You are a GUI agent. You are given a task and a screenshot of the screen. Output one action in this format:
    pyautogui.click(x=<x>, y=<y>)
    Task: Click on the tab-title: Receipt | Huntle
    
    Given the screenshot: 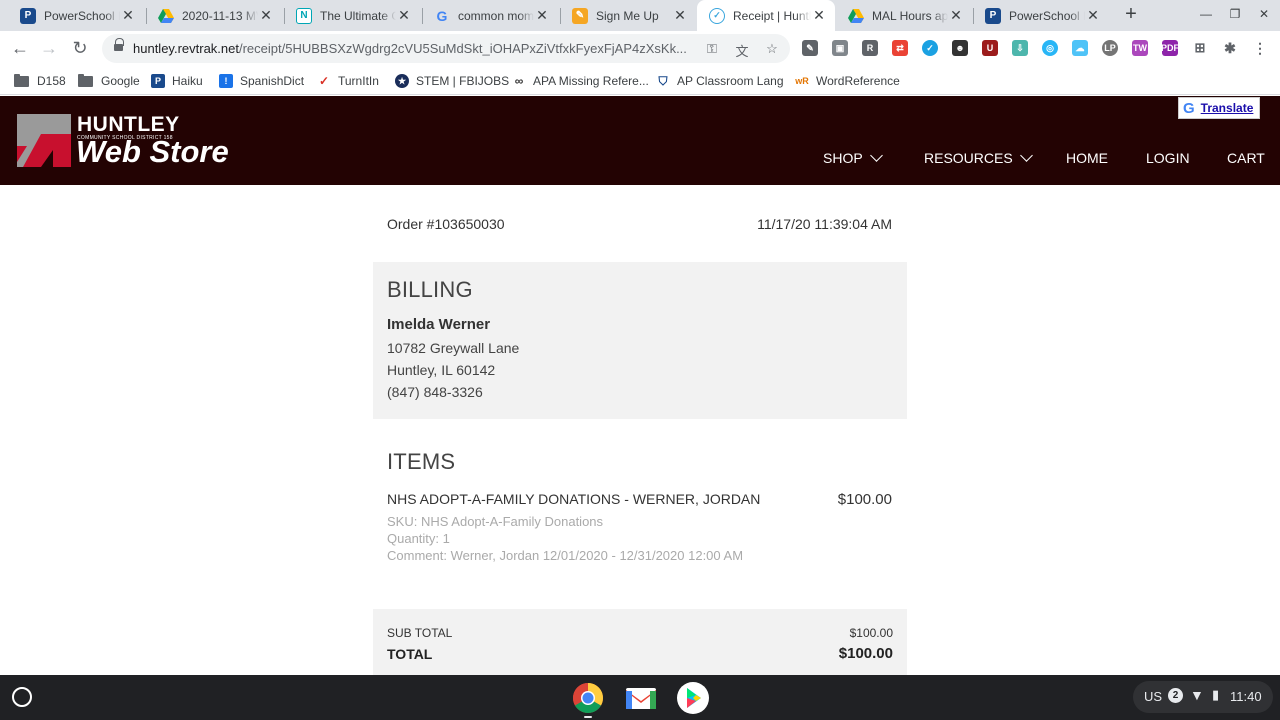 What is the action you would take?
    pyautogui.click(x=772, y=15)
    